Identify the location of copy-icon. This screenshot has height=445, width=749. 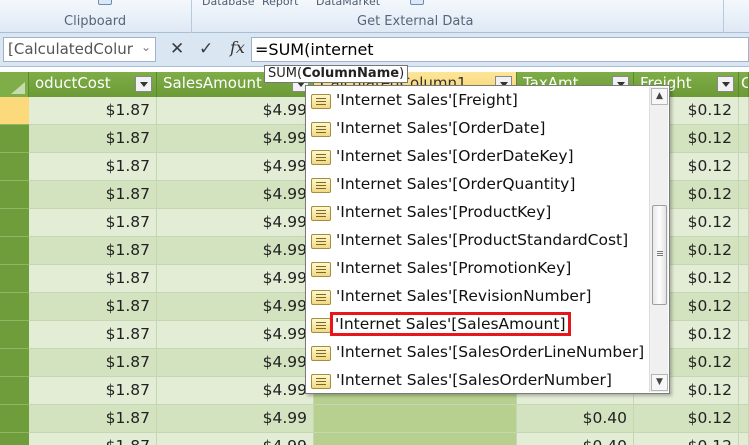
(105, 2).